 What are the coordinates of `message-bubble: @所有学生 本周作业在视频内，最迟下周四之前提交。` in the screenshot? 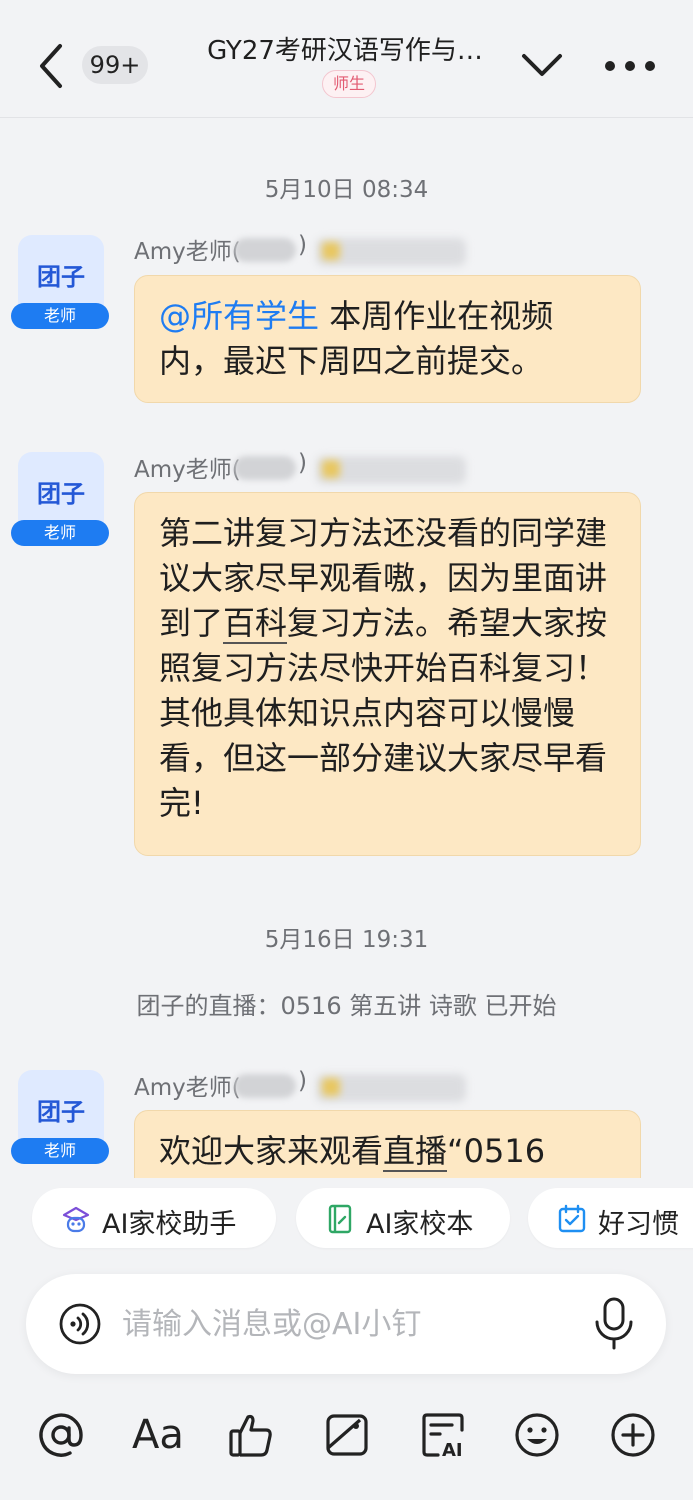 It's located at (387, 339).